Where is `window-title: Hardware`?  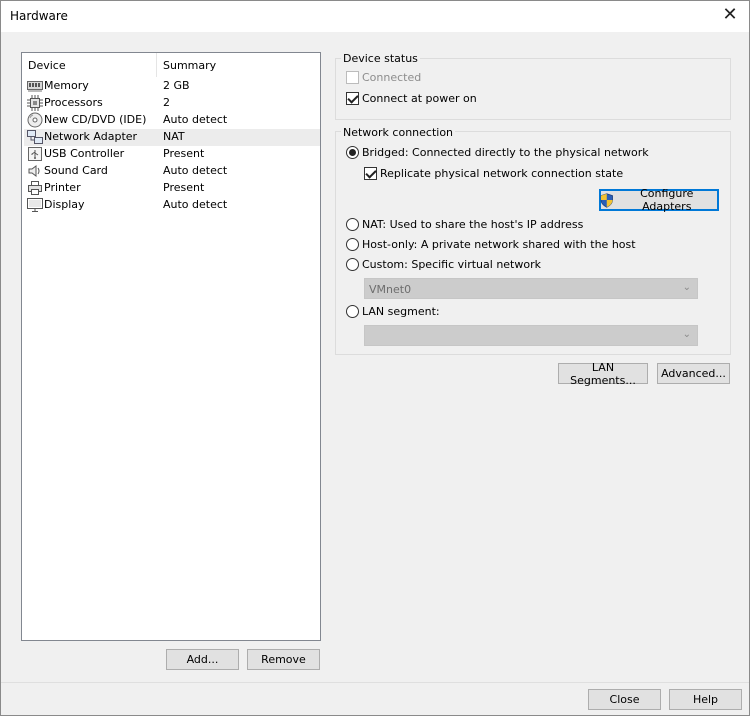
window-title: Hardware is located at coordinates (39, 16).